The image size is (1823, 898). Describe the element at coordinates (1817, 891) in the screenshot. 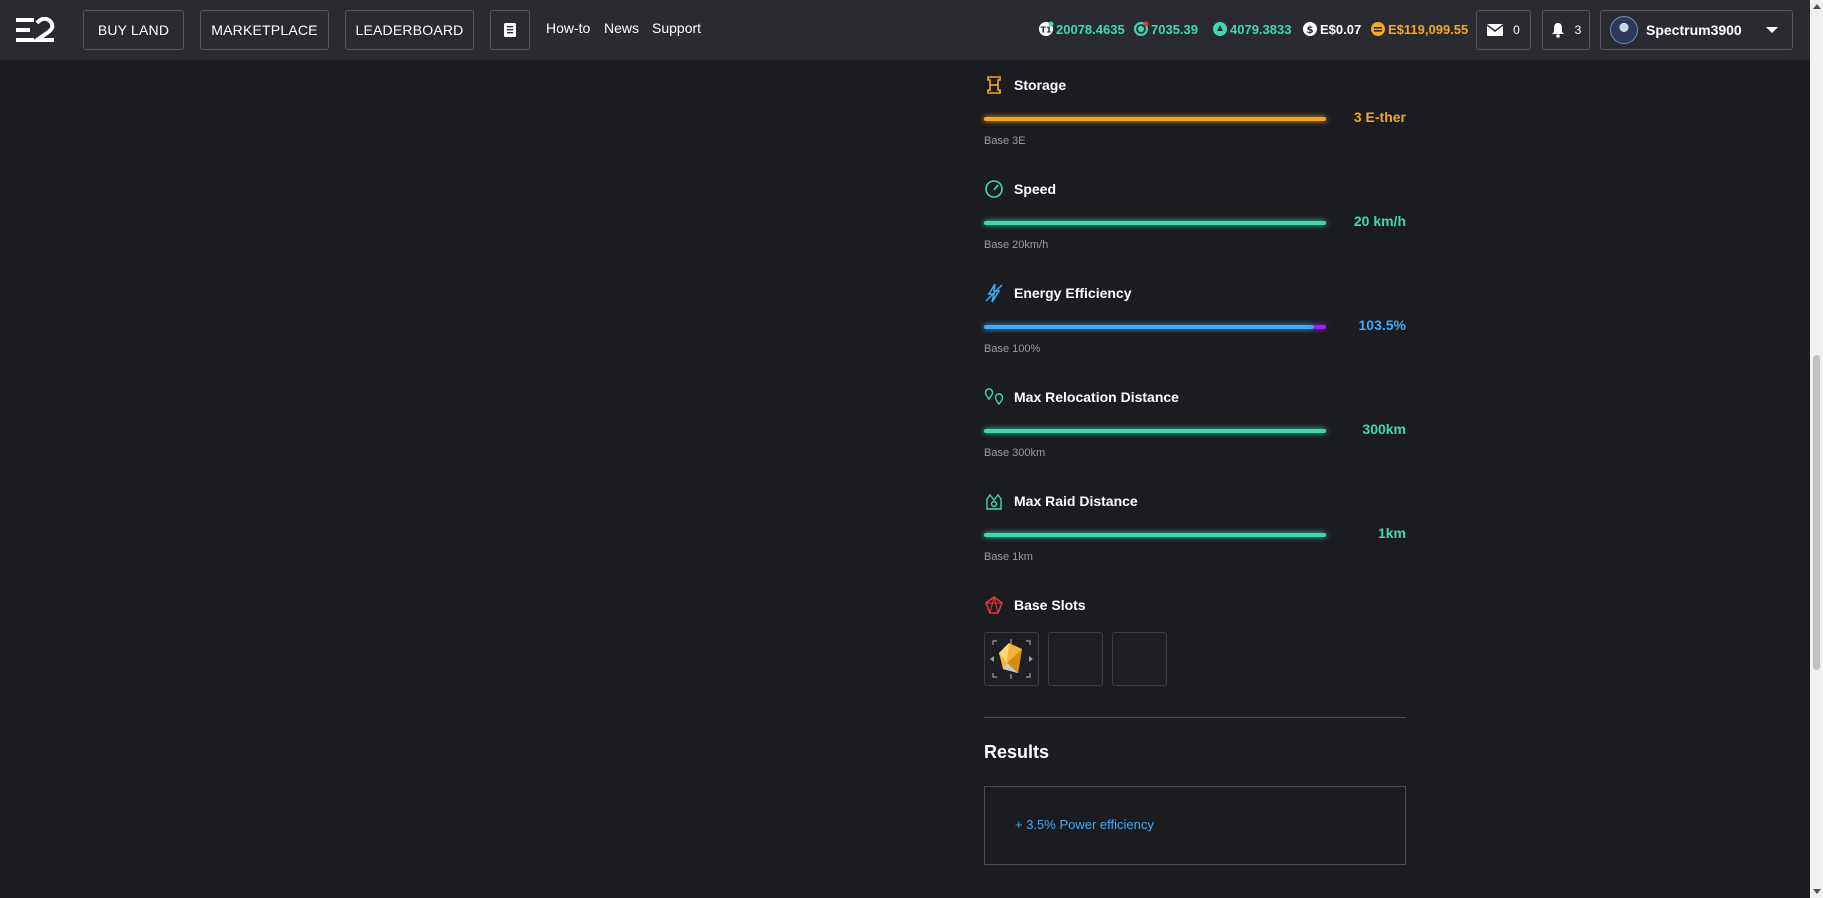

I see `scroll-down-arrow` at that location.